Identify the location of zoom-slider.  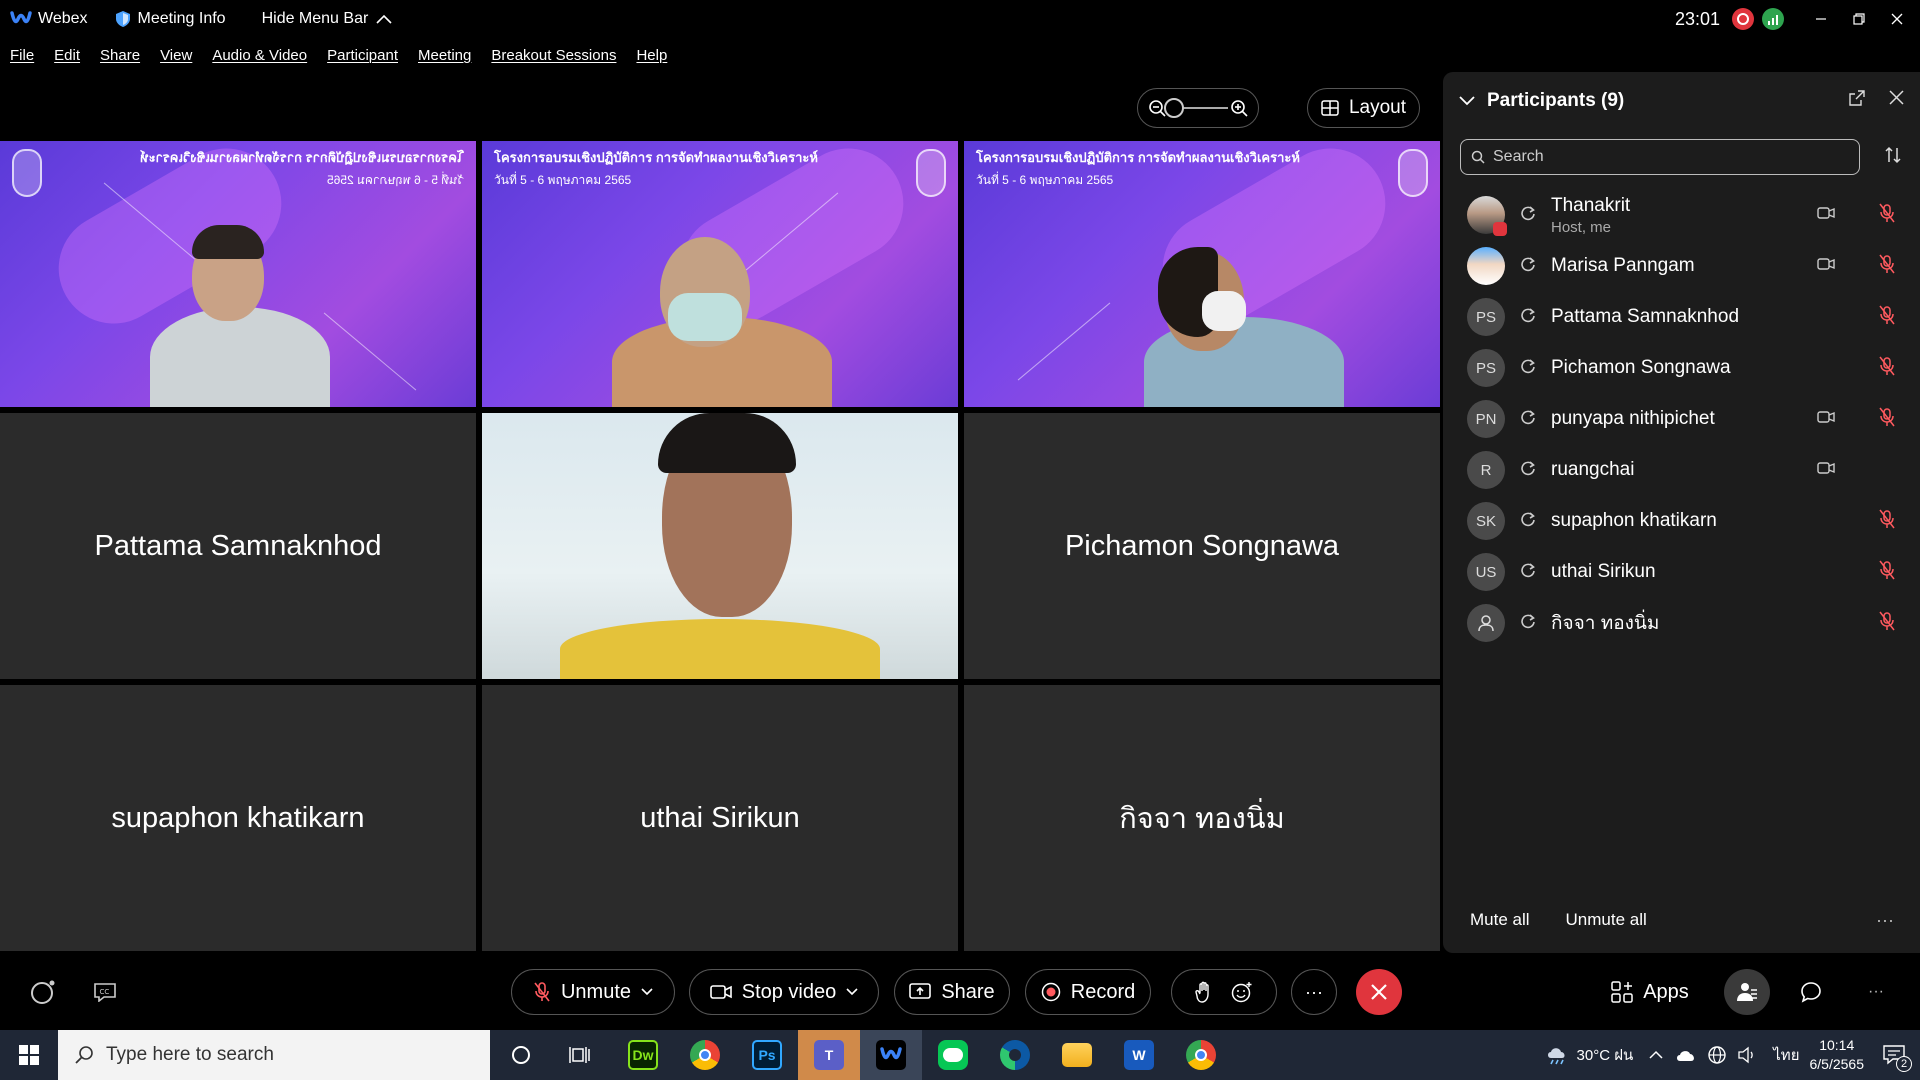
(1196, 108).